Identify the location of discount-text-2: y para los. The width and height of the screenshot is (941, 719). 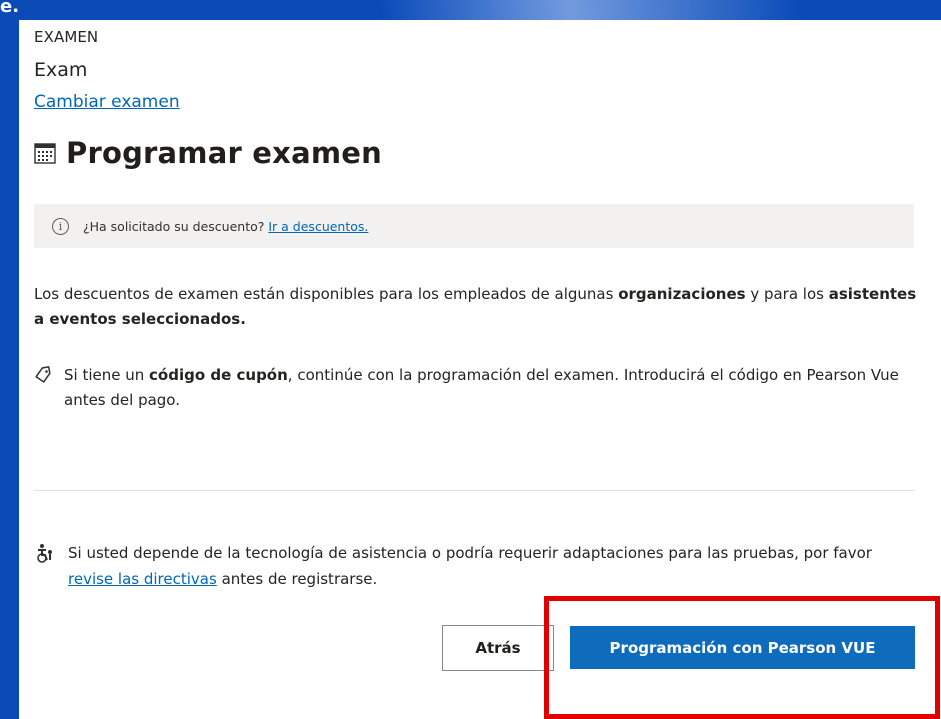
(787, 294).